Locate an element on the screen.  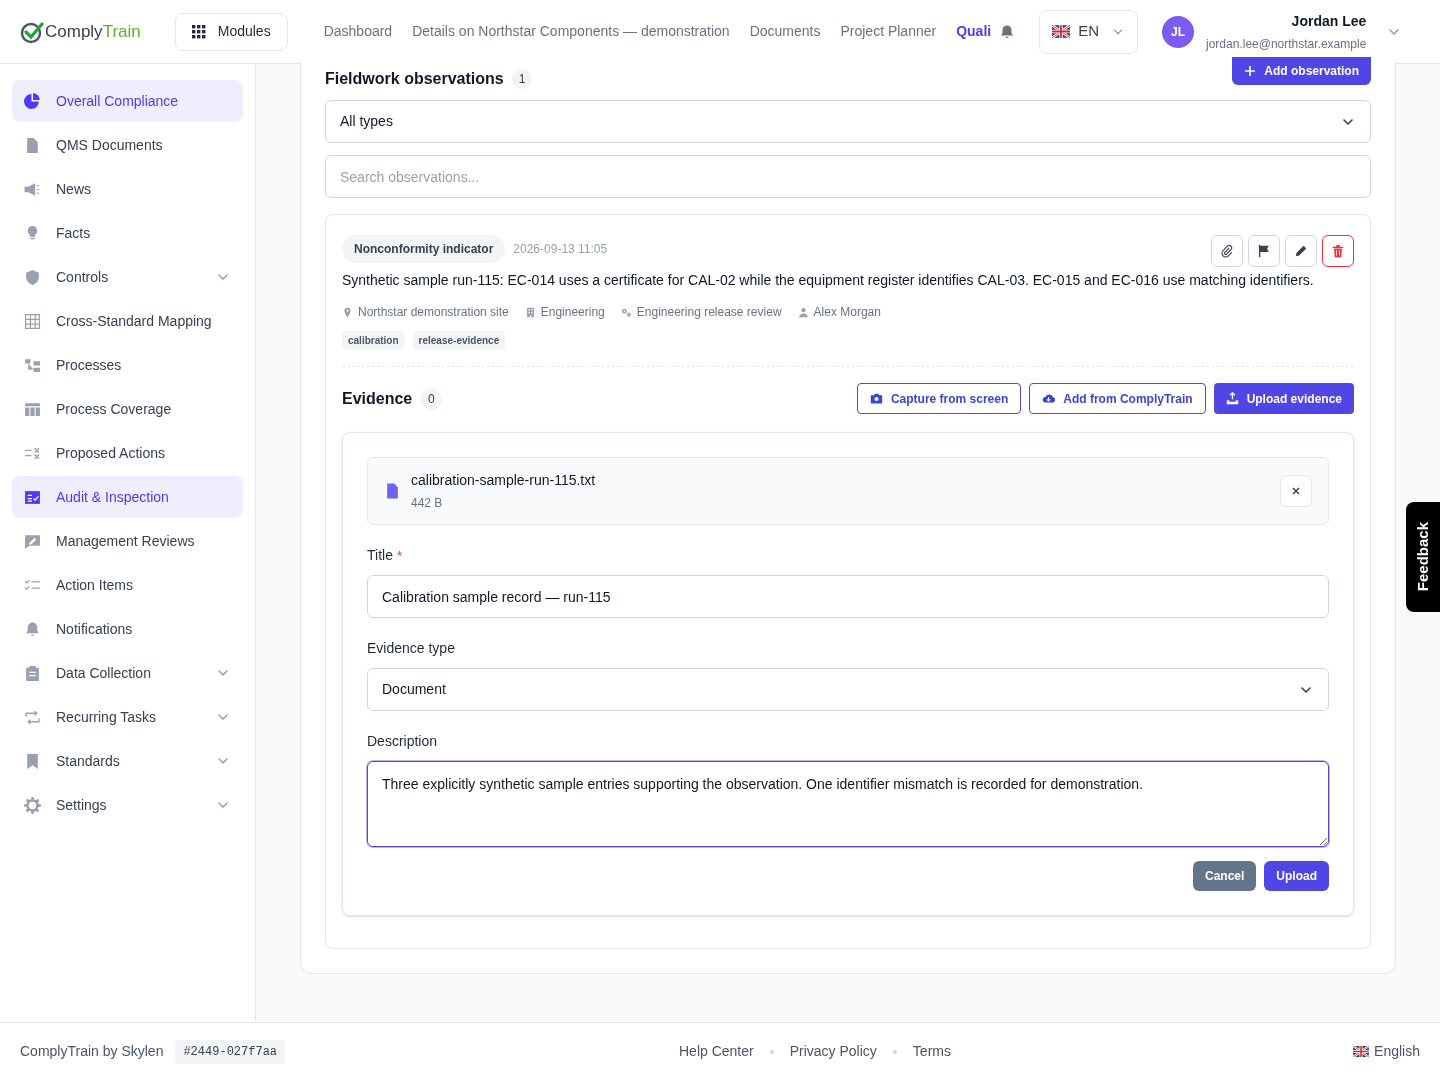
file-name: calibration-sample-run-115.txt is located at coordinates (503, 480).